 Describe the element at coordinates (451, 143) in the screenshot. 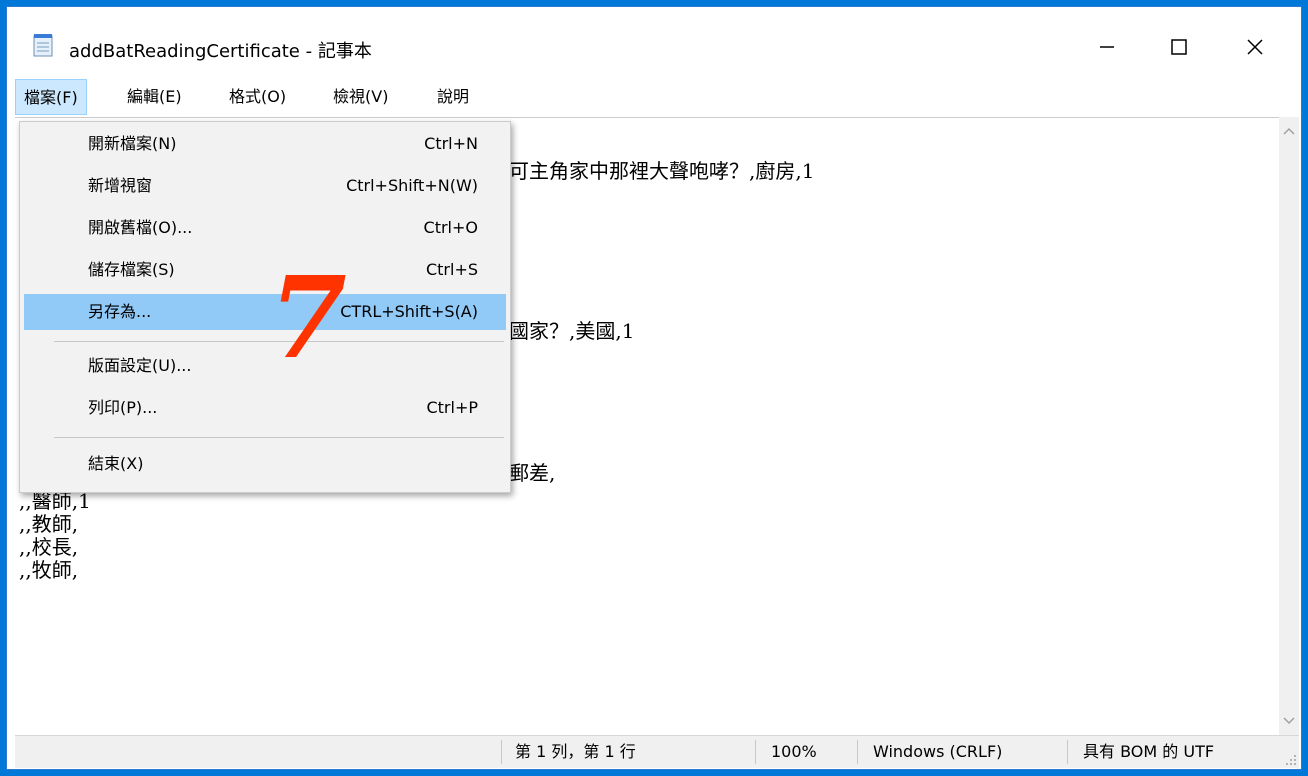

I see `menu-item-shortcut: Ctrl+N` at that location.